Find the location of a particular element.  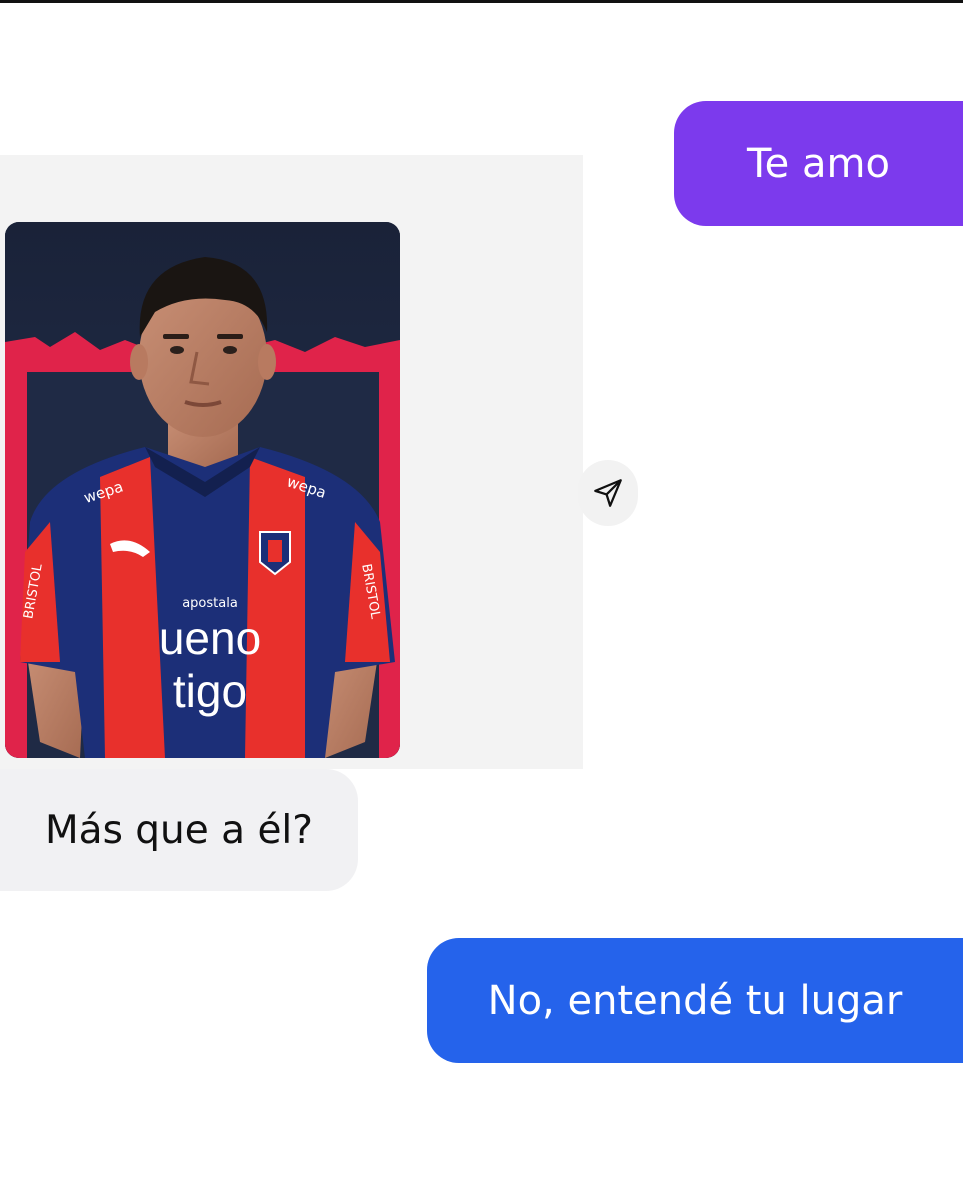

message-bubble-outgoing: No, entendé tu lugar is located at coordinates (695, 1000).